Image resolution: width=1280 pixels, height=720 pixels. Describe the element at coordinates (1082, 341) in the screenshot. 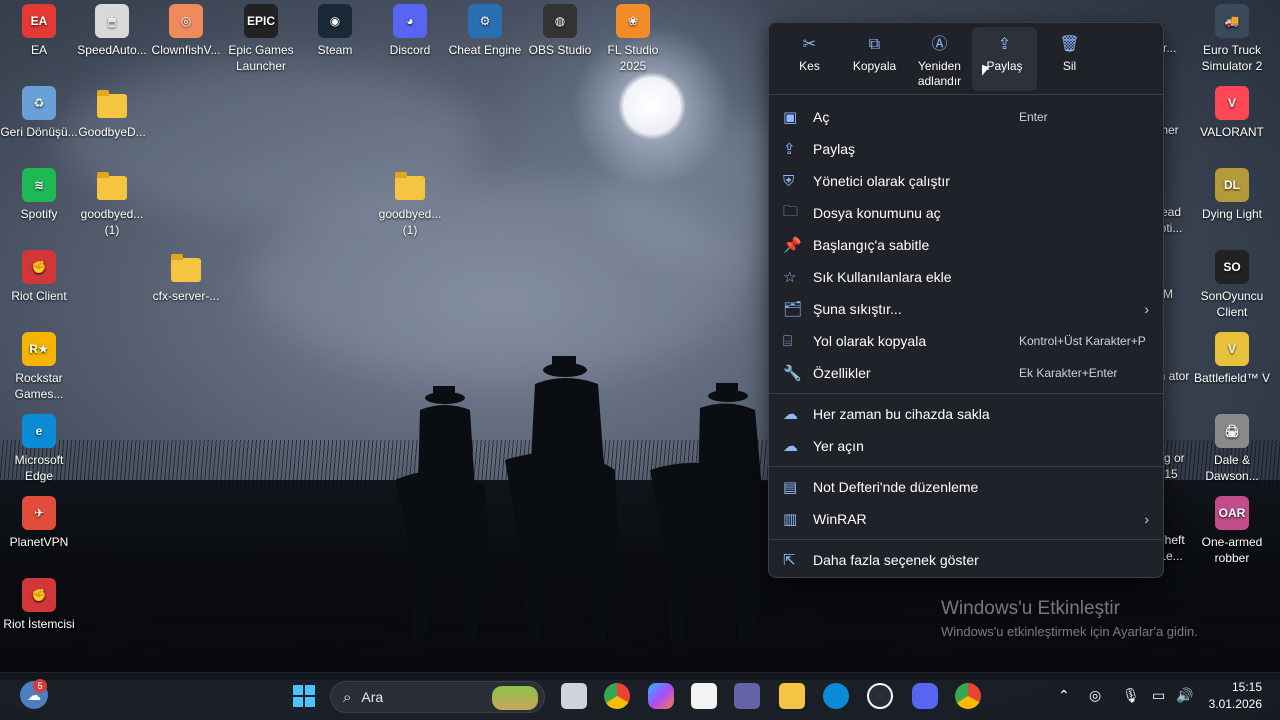

I see `menu-item-shortcut: Kontrol+Üst Karakter+P` at that location.